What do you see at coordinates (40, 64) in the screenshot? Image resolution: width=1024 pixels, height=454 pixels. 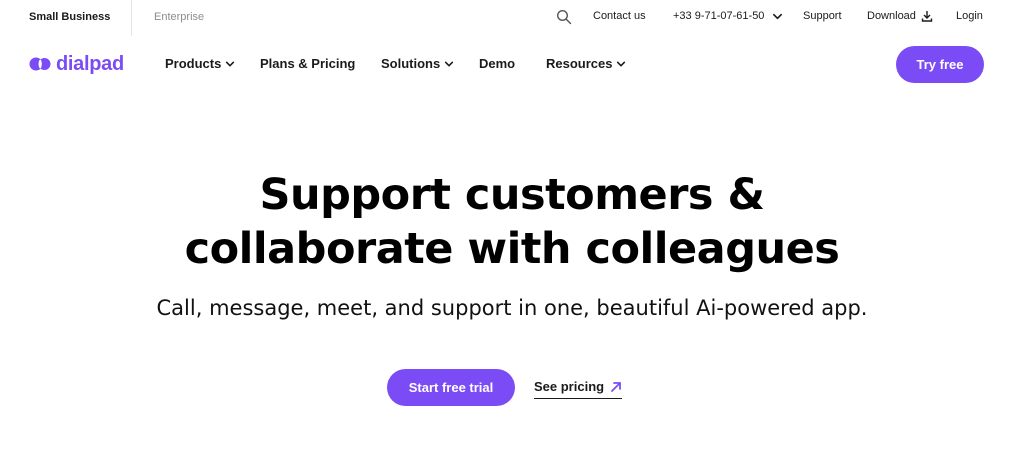 I see `dialpad-logo-icon` at bounding box center [40, 64].